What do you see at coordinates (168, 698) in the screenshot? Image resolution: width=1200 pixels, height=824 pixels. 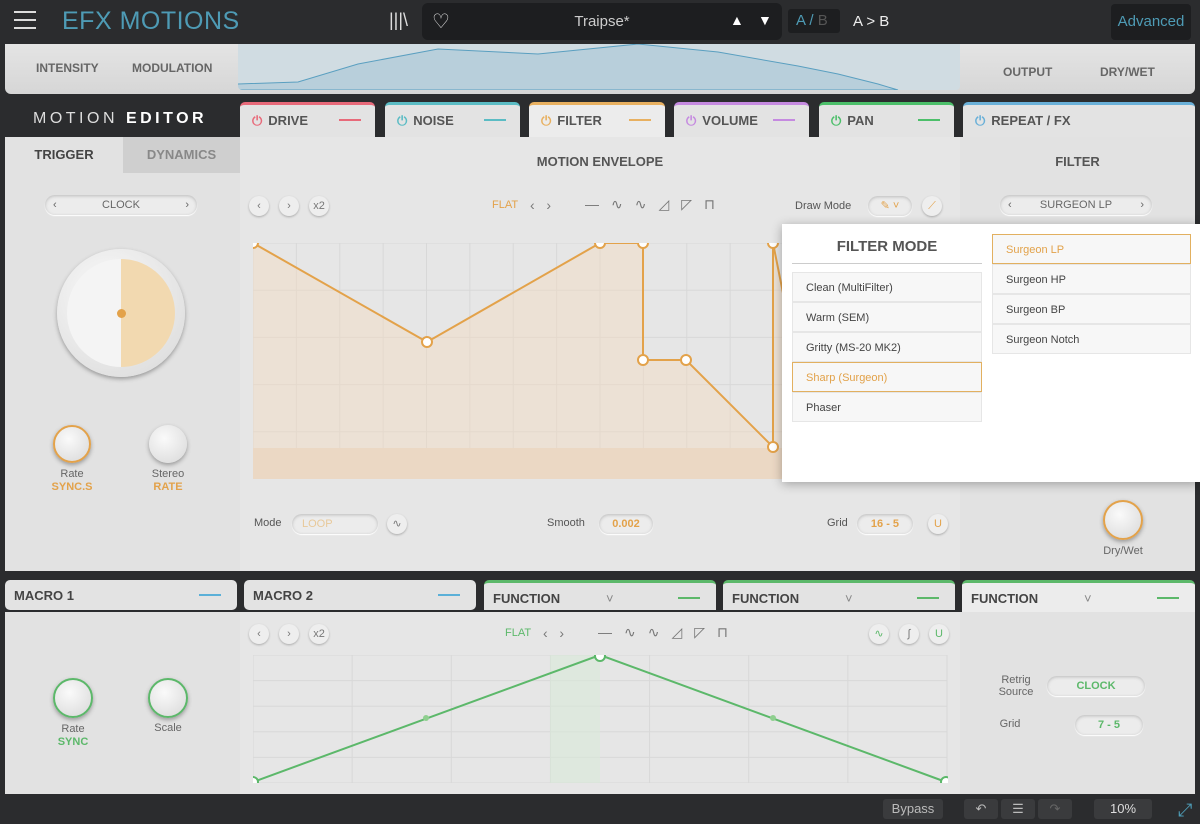 I see `scale-knob` at bounding box center [168, 698].